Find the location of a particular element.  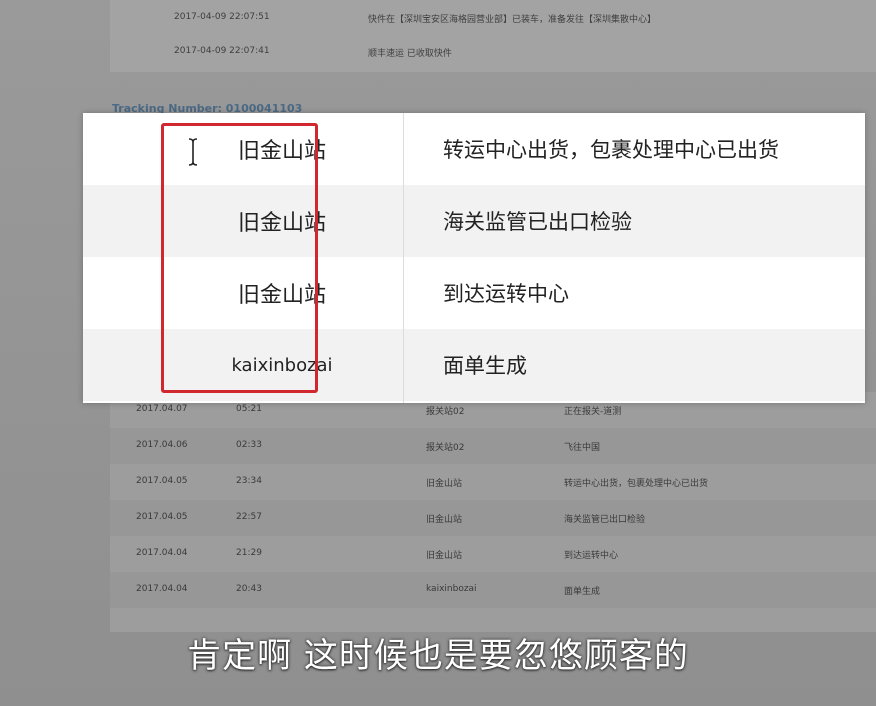

table-row: 2017.04.05 23:34 旧金山站 转运中心出货，包裹处理中心已出货 is located at coordinates (493, 482).